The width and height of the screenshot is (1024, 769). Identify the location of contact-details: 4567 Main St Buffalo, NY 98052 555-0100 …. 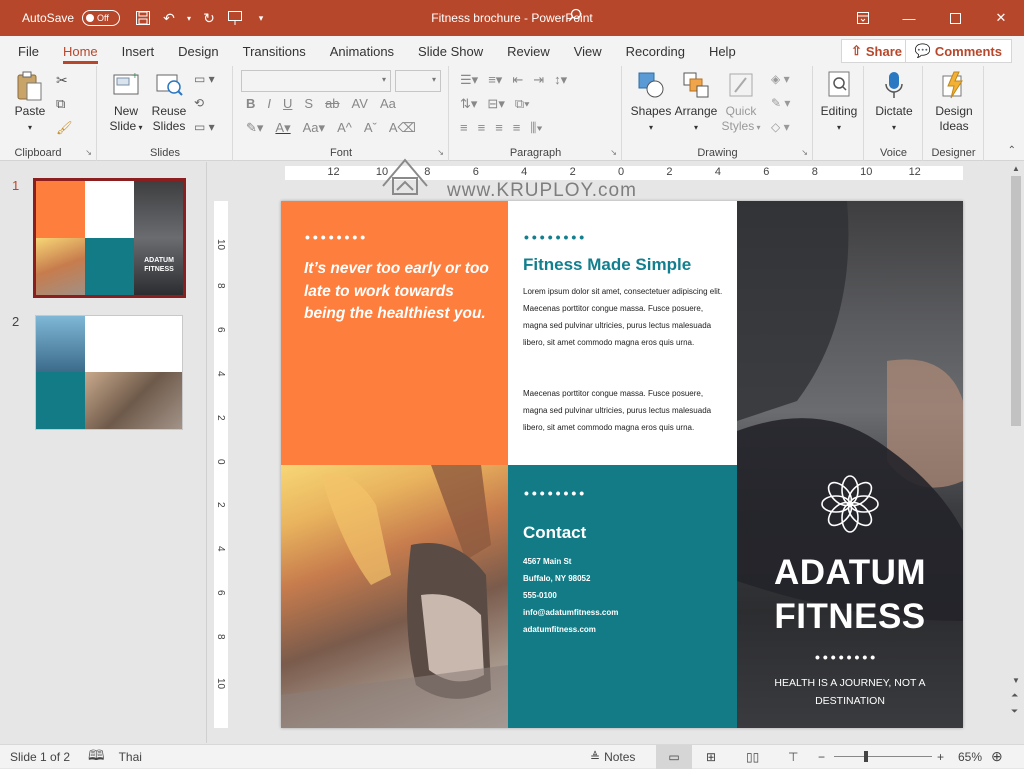
(570, 595).